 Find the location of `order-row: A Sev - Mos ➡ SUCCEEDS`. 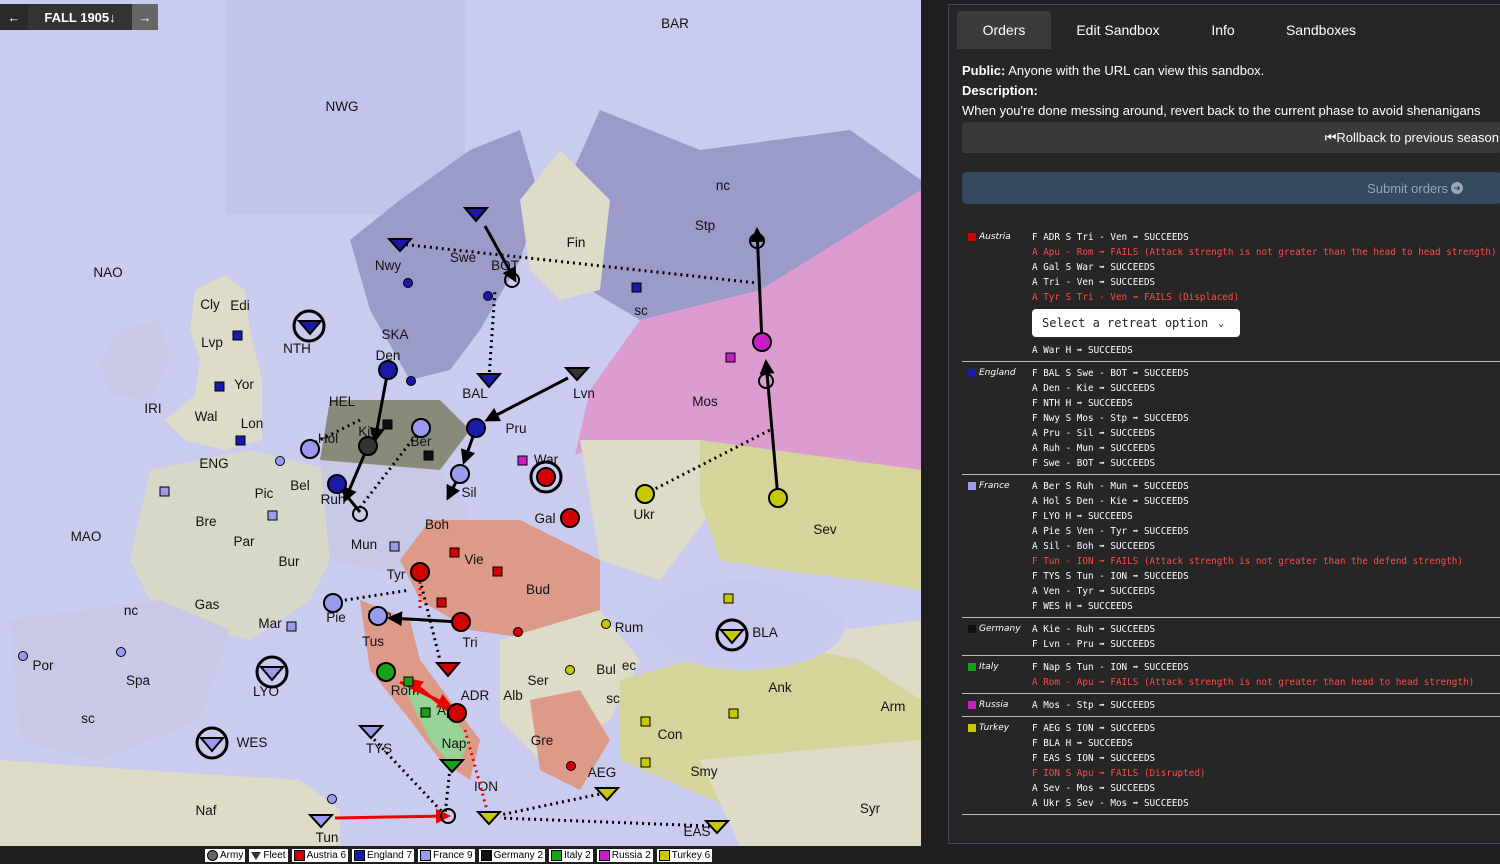

order-row: A Sev - Mos ➡ SUCCEEDS is located at coordinates (1094, 788).